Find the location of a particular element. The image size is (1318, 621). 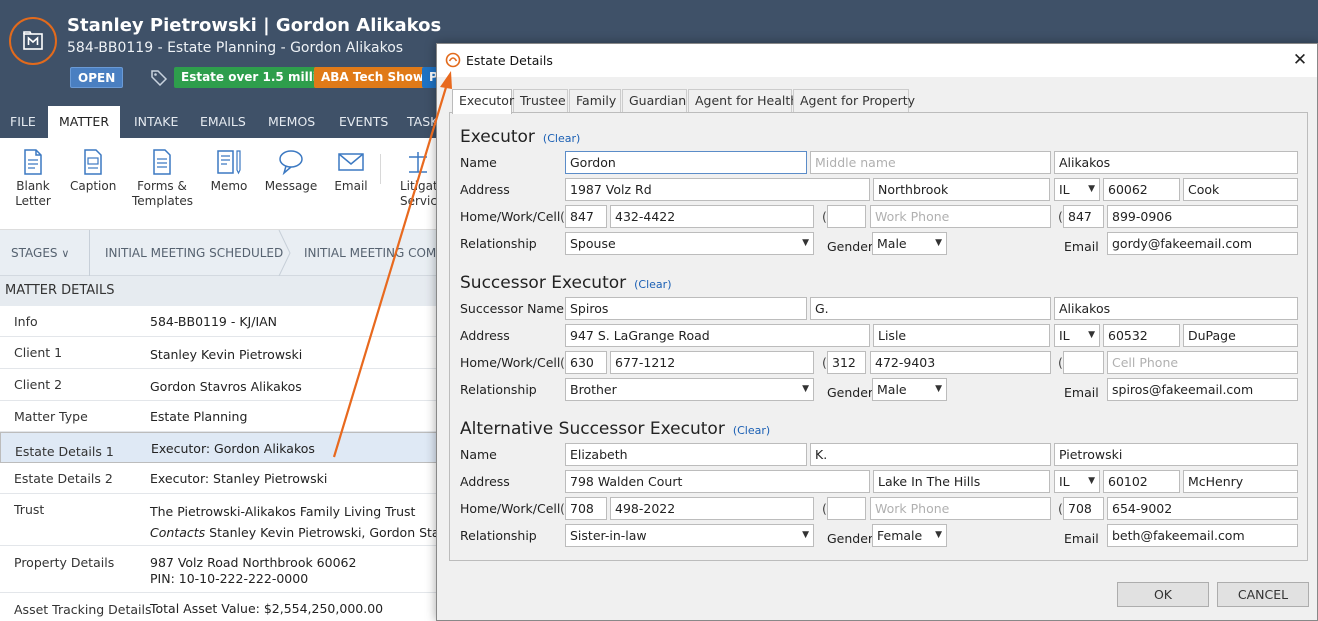

city-field: Lake In The Hills is located at coordinates (961, 481).